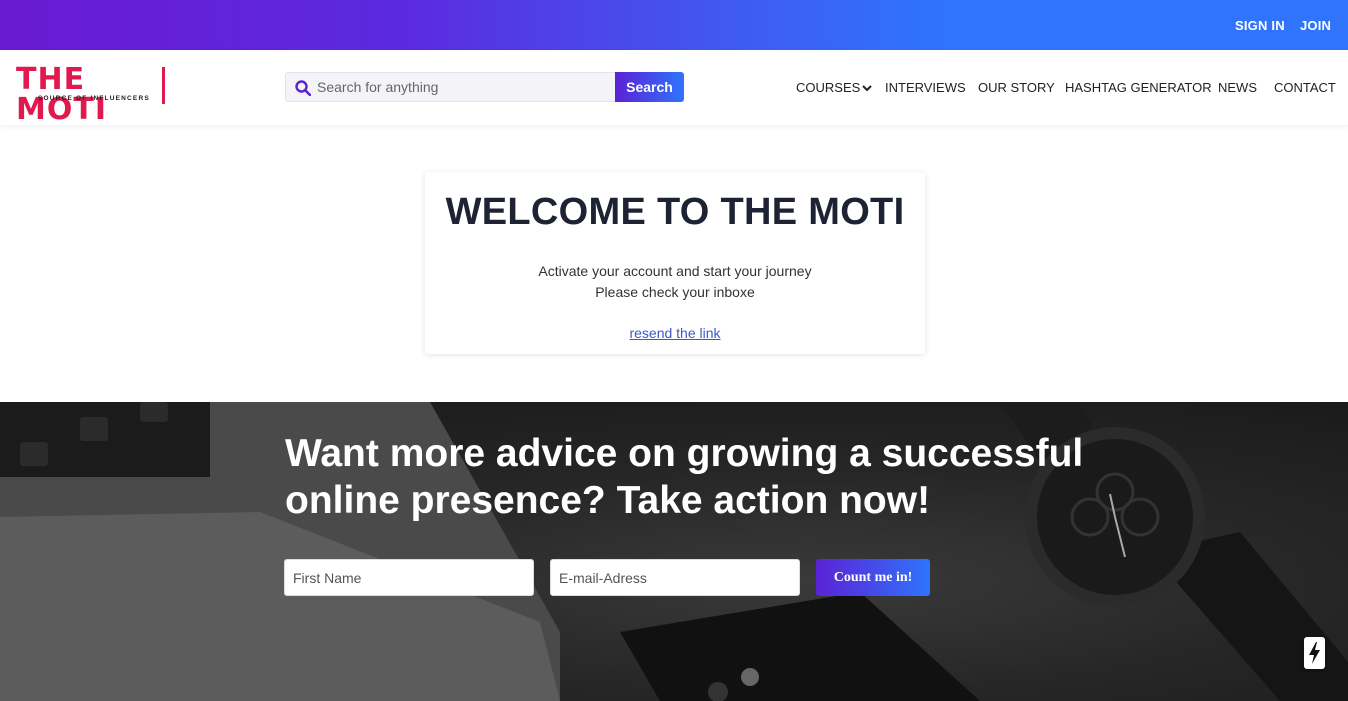  I want to click on logo-subtitle: SOURCE OF INFLUENCERS, so click(94, 98).